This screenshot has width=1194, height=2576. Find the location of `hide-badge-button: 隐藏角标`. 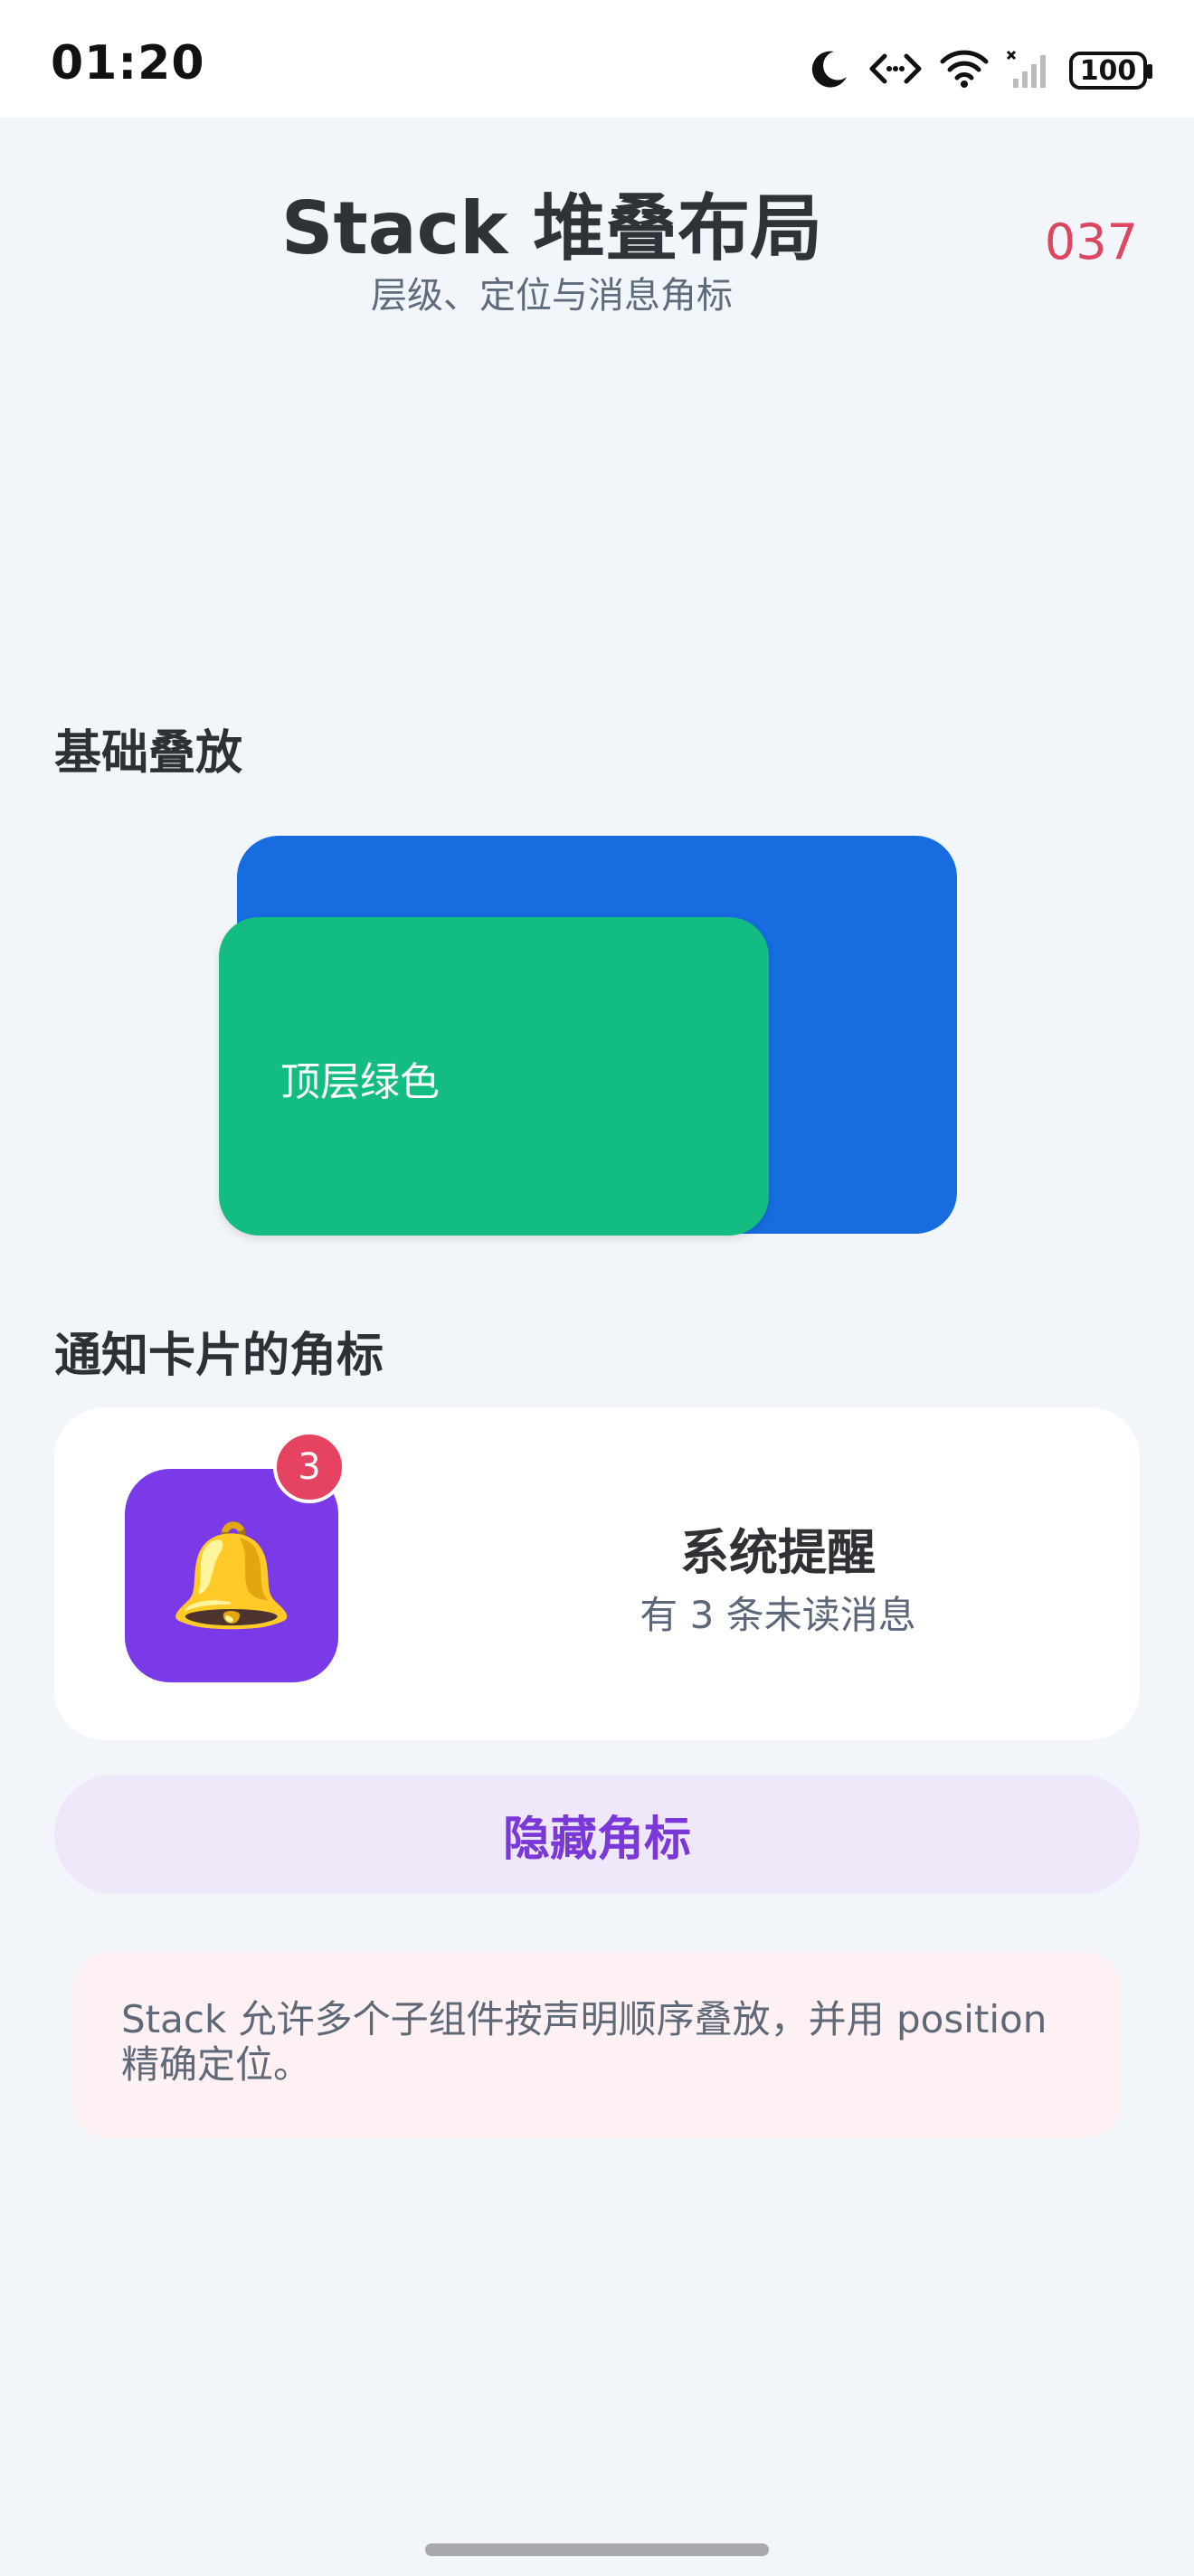

hide-badge-button: 隐藏角标 is located at coordinates (597, 1835).